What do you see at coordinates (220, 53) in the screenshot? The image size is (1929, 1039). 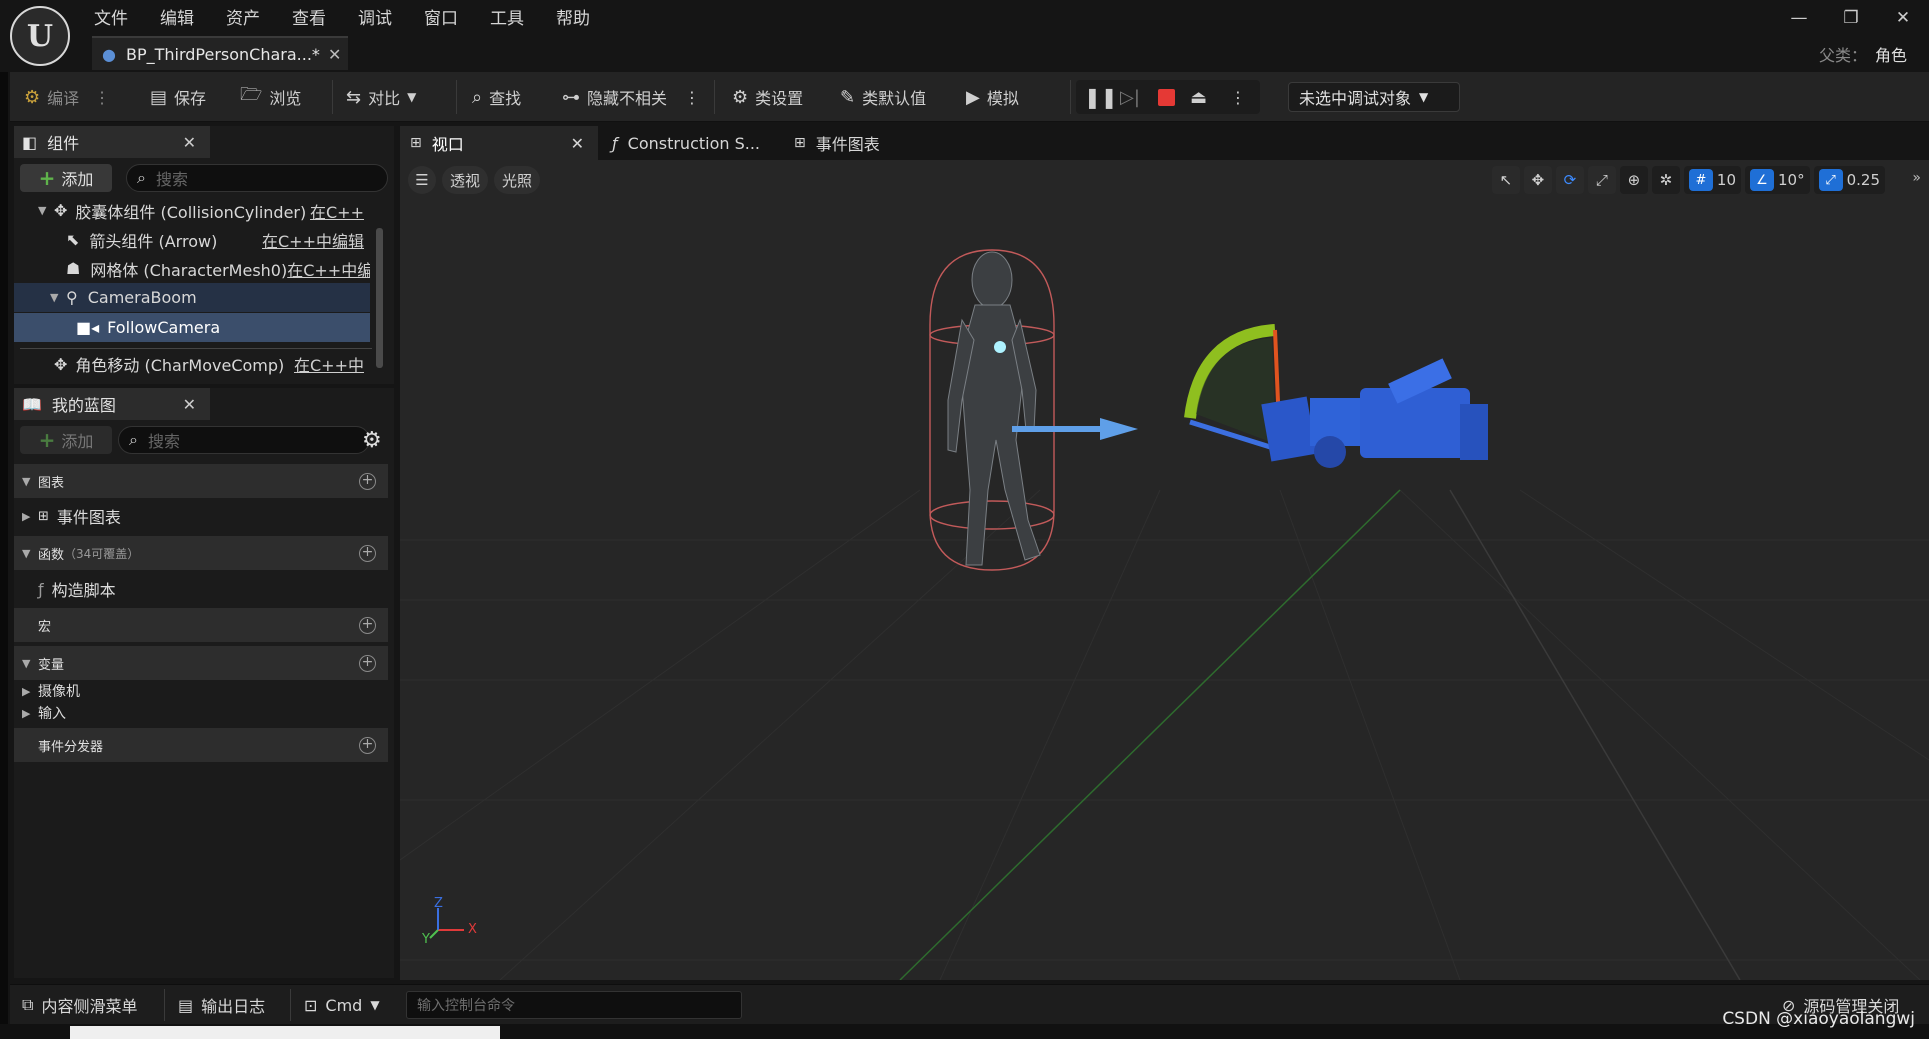 I see `document-tab: ● BP_ThirdPersonChara...* ✕` at bounding box center [220, 53].